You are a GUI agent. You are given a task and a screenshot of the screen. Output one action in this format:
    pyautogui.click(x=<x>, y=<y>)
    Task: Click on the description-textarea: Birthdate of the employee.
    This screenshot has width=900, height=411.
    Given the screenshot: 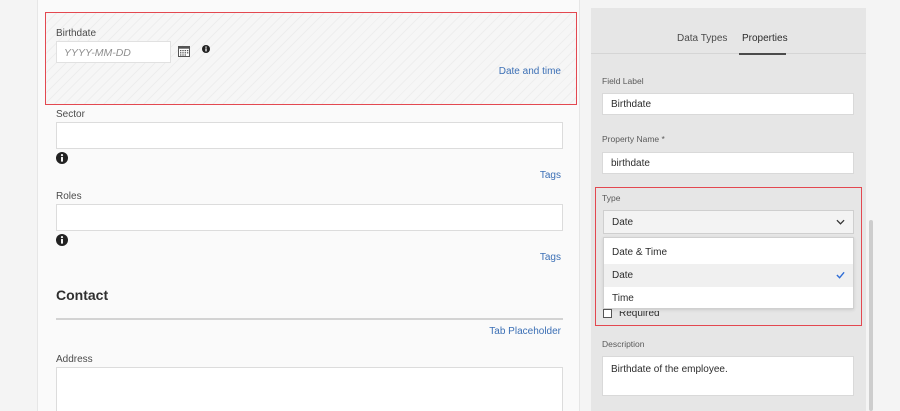 What is the action you would take?
    pyautogui.click(x=728, y=376)
    